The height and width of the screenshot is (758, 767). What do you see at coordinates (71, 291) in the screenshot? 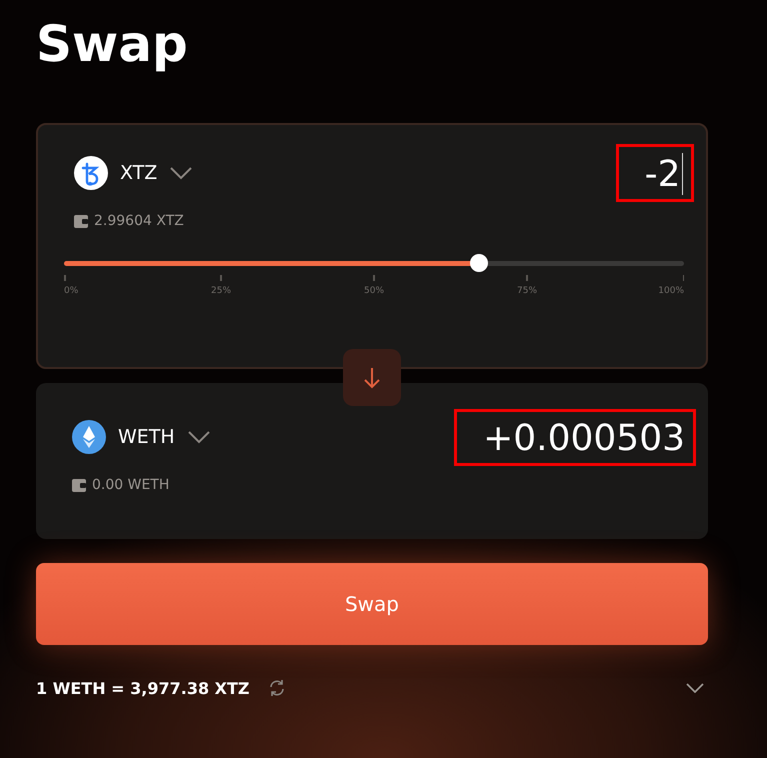
I see `tick-label: 0%` at bounding box center [71, 291].